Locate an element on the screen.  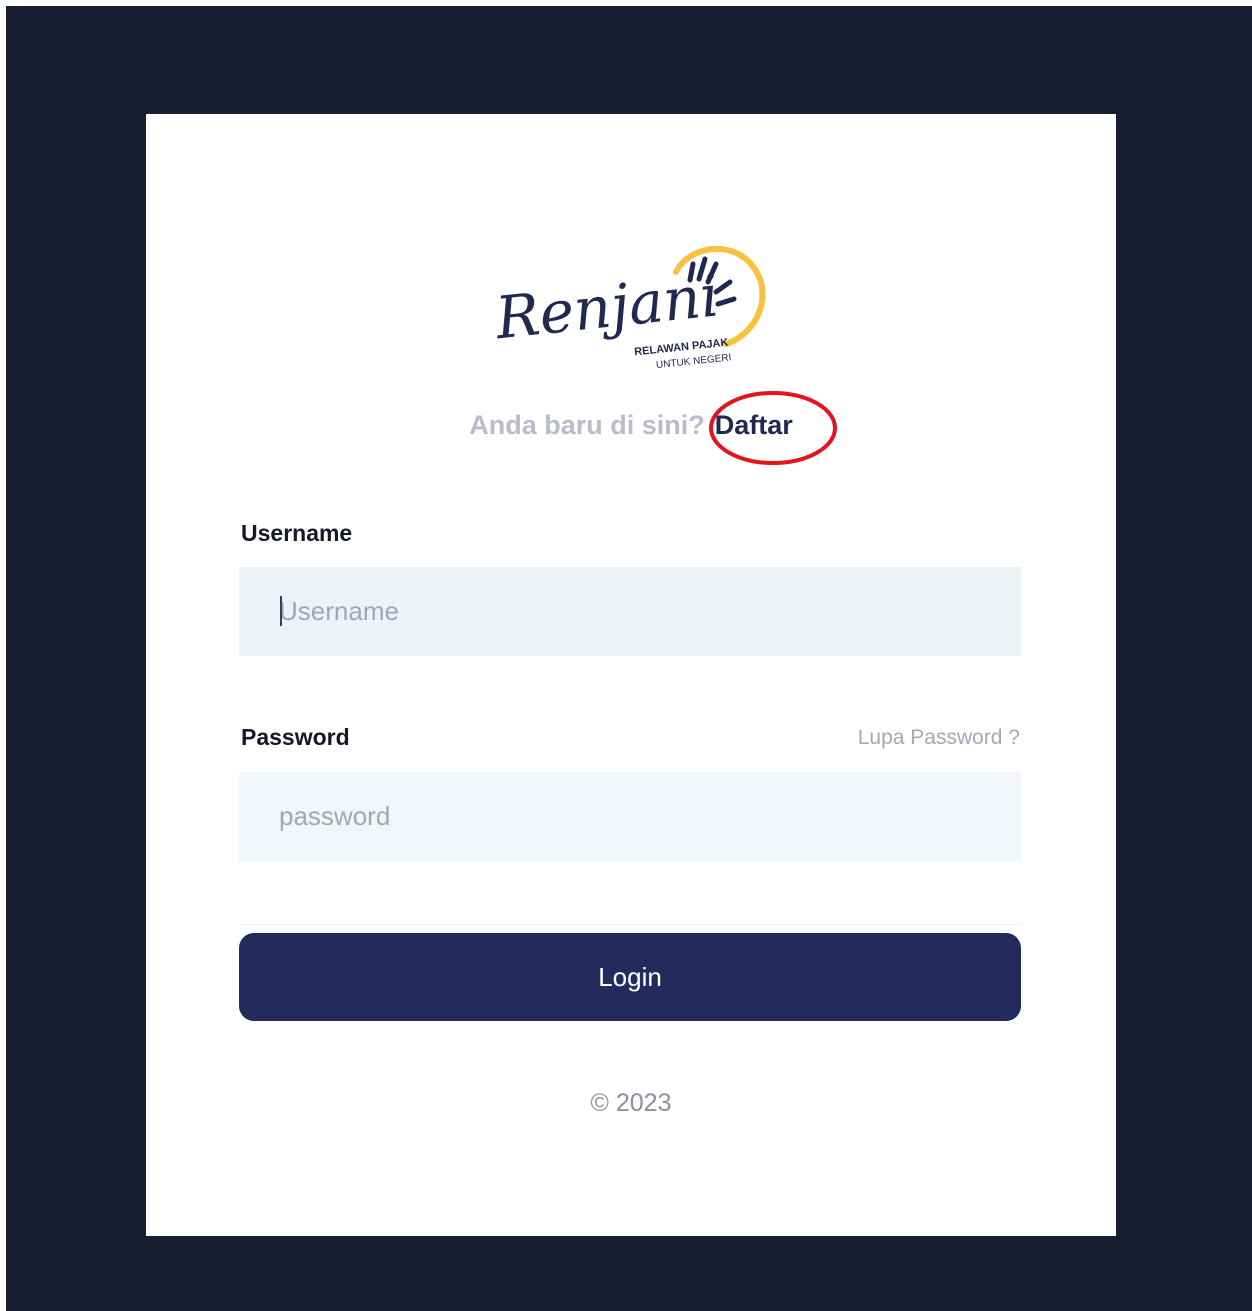
login-button: Login is located at coordinates (630, 977).